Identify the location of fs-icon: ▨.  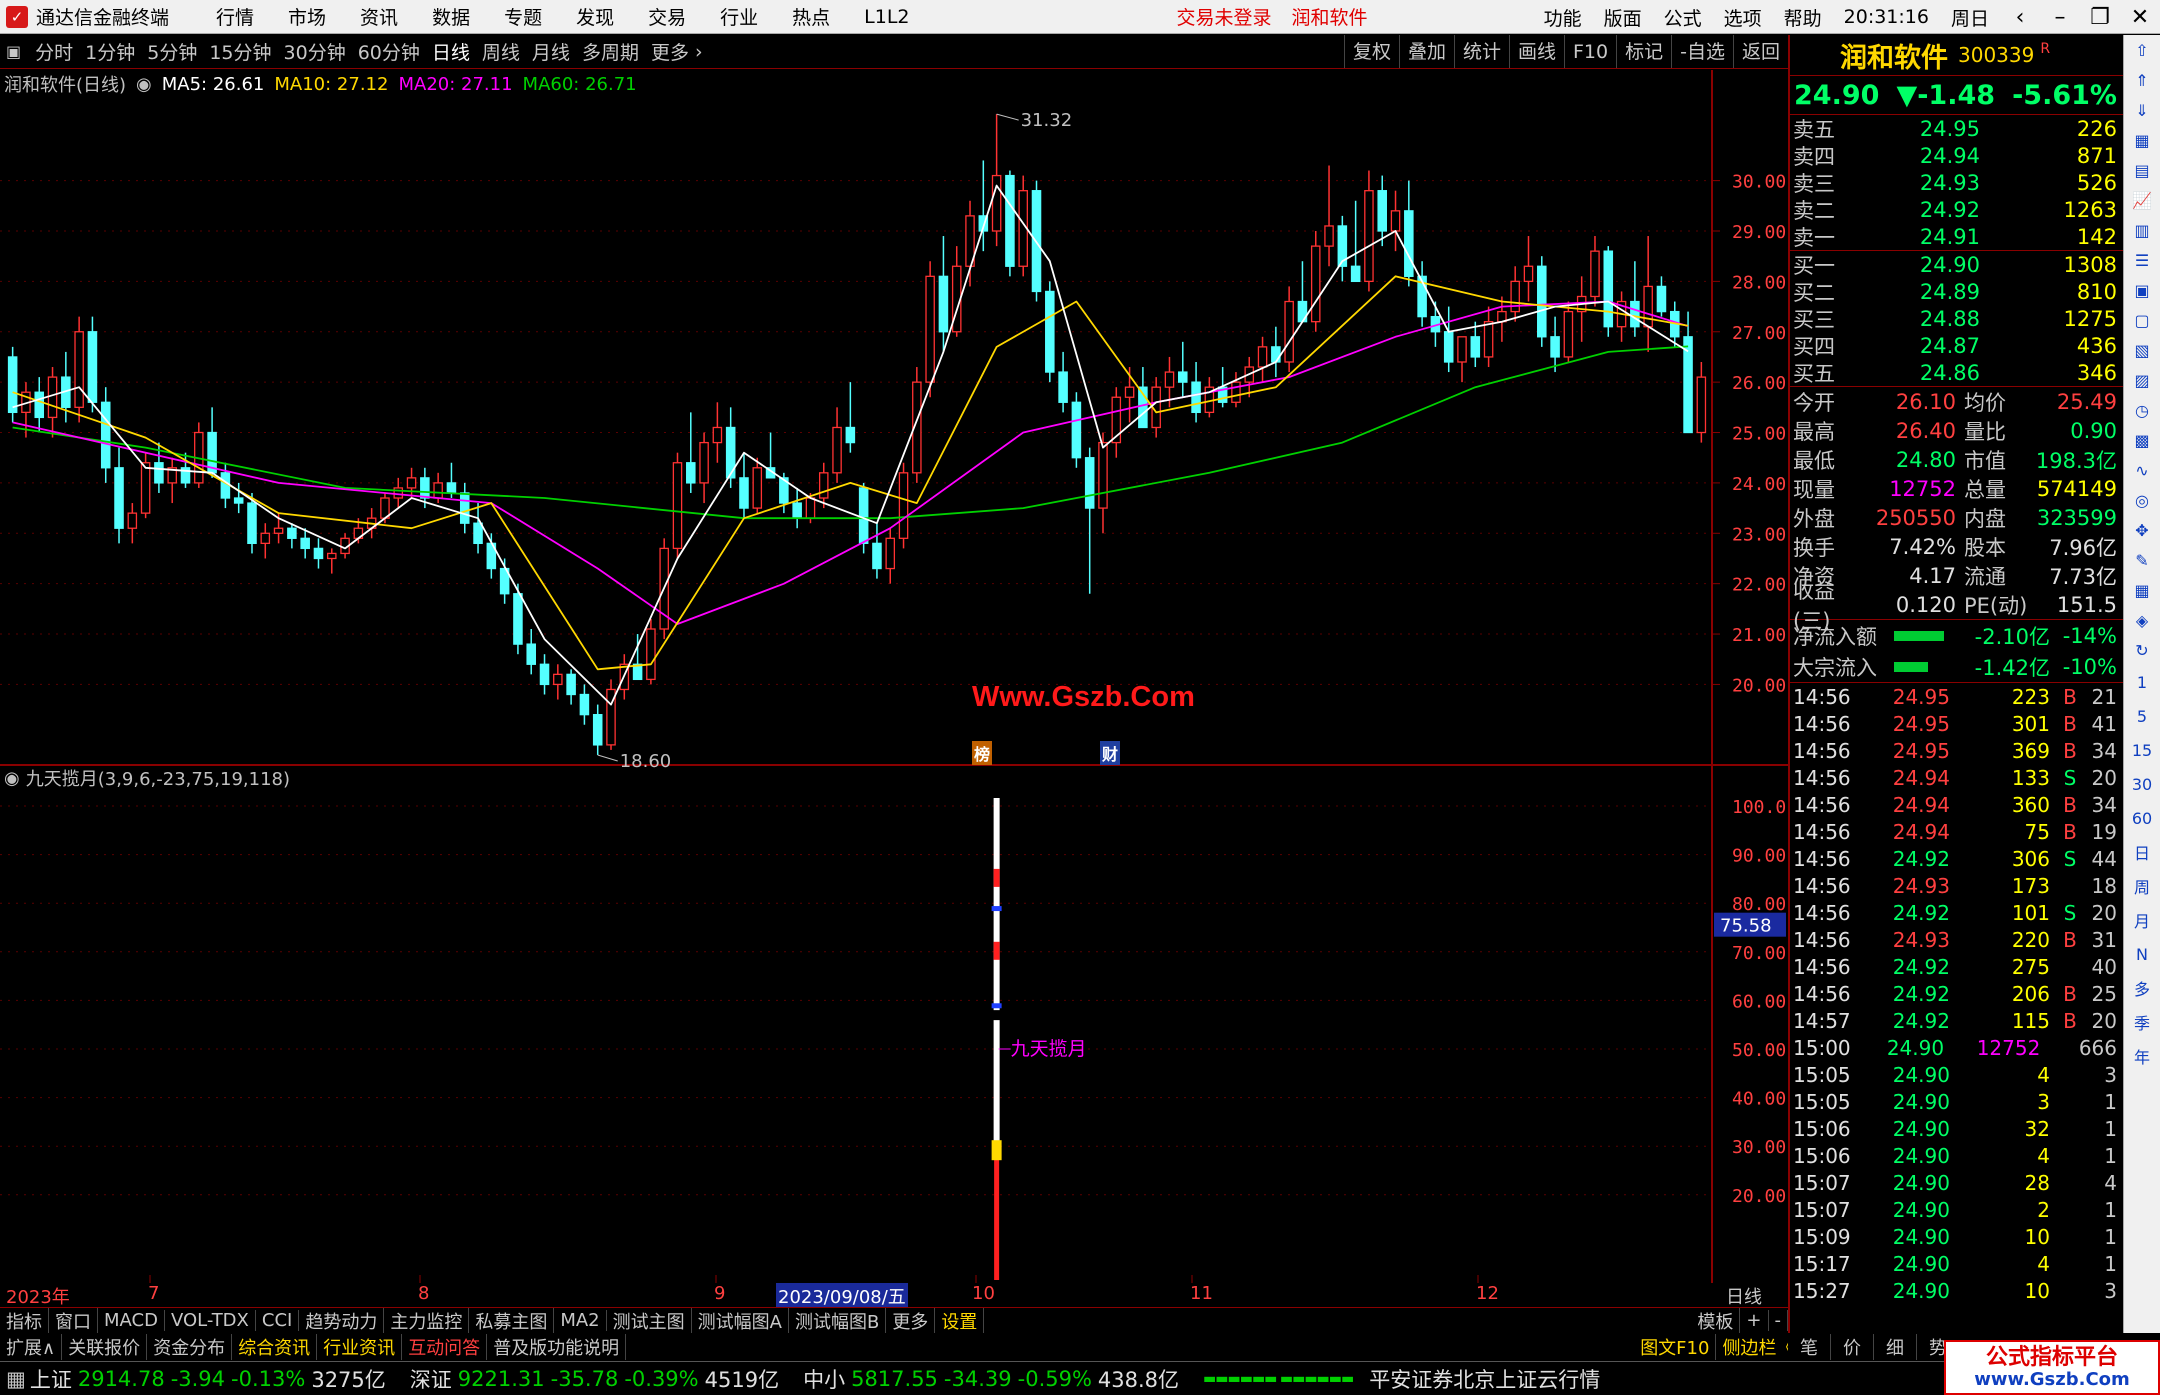
(2142, 380).